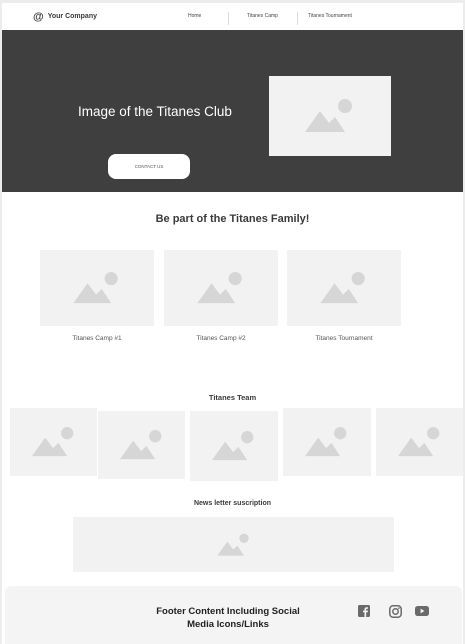 Image resolution: width=465 pixels, height=644 pixels. I want to click on brand-logo: @ Your Company, so click(65, 17).